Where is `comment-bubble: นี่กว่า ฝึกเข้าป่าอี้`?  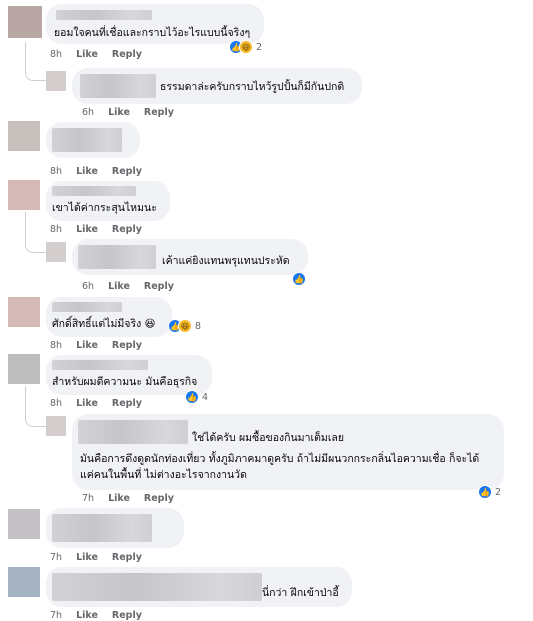 comment-bubble: นี่กว่า ฝึกเข้าป่าอี้ is located at coordinates (199, 587).